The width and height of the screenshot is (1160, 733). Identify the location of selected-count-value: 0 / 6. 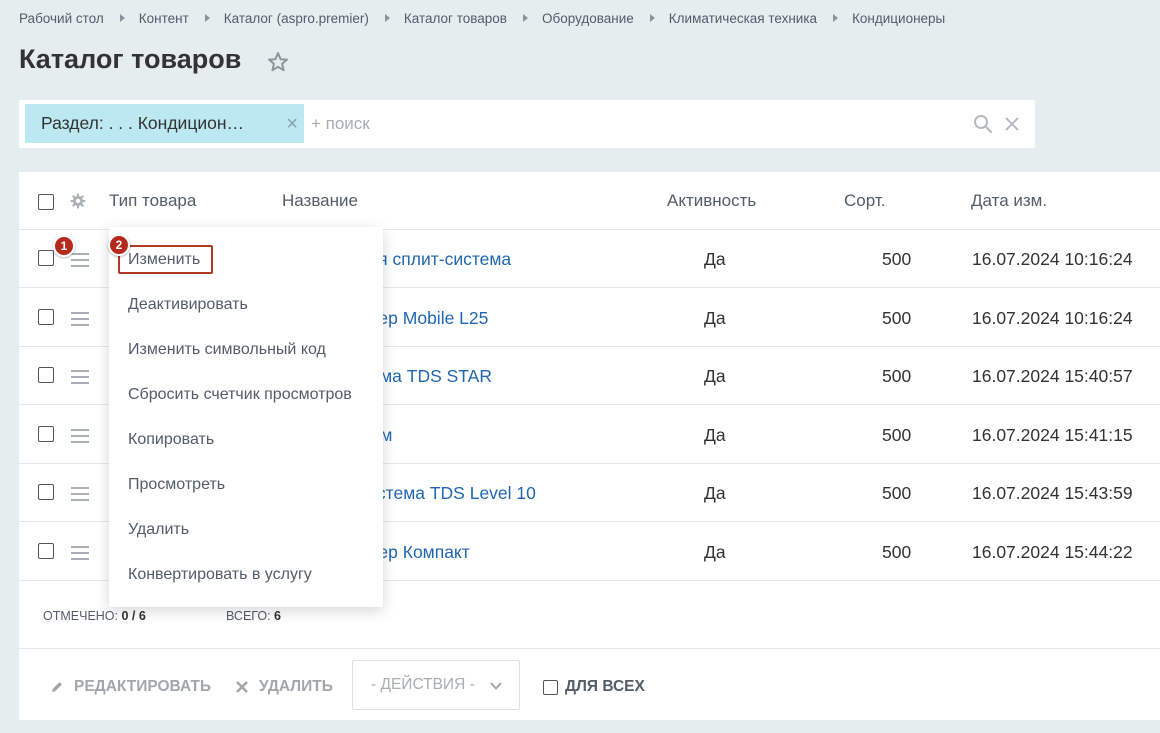
(133, 616).